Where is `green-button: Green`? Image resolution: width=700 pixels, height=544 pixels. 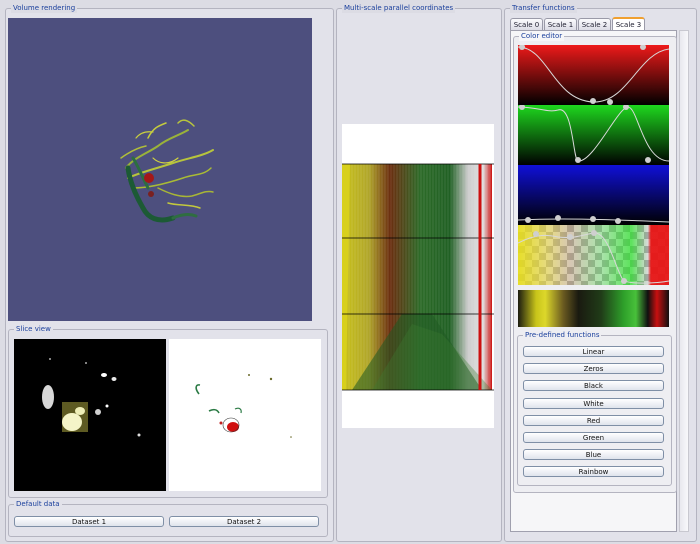 green-button: Green is located at coordinates (593, 437).